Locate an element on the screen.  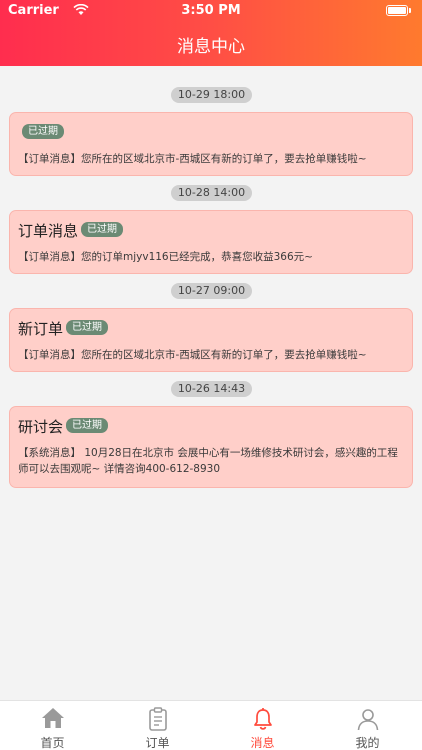
message-title: 研讨会 is located at coordinates (41, 427).